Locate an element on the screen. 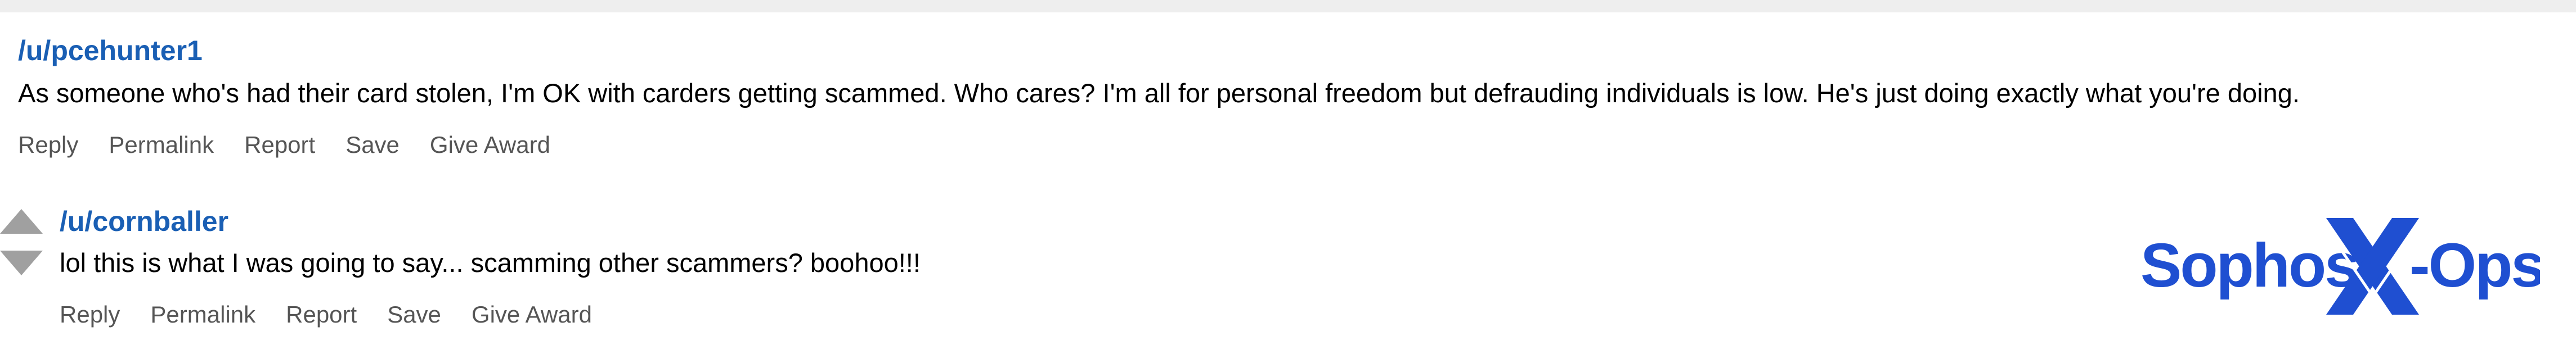 The image size is (2576, 354). comment-username: /u/cornballer is located at coordinates (490, 221).